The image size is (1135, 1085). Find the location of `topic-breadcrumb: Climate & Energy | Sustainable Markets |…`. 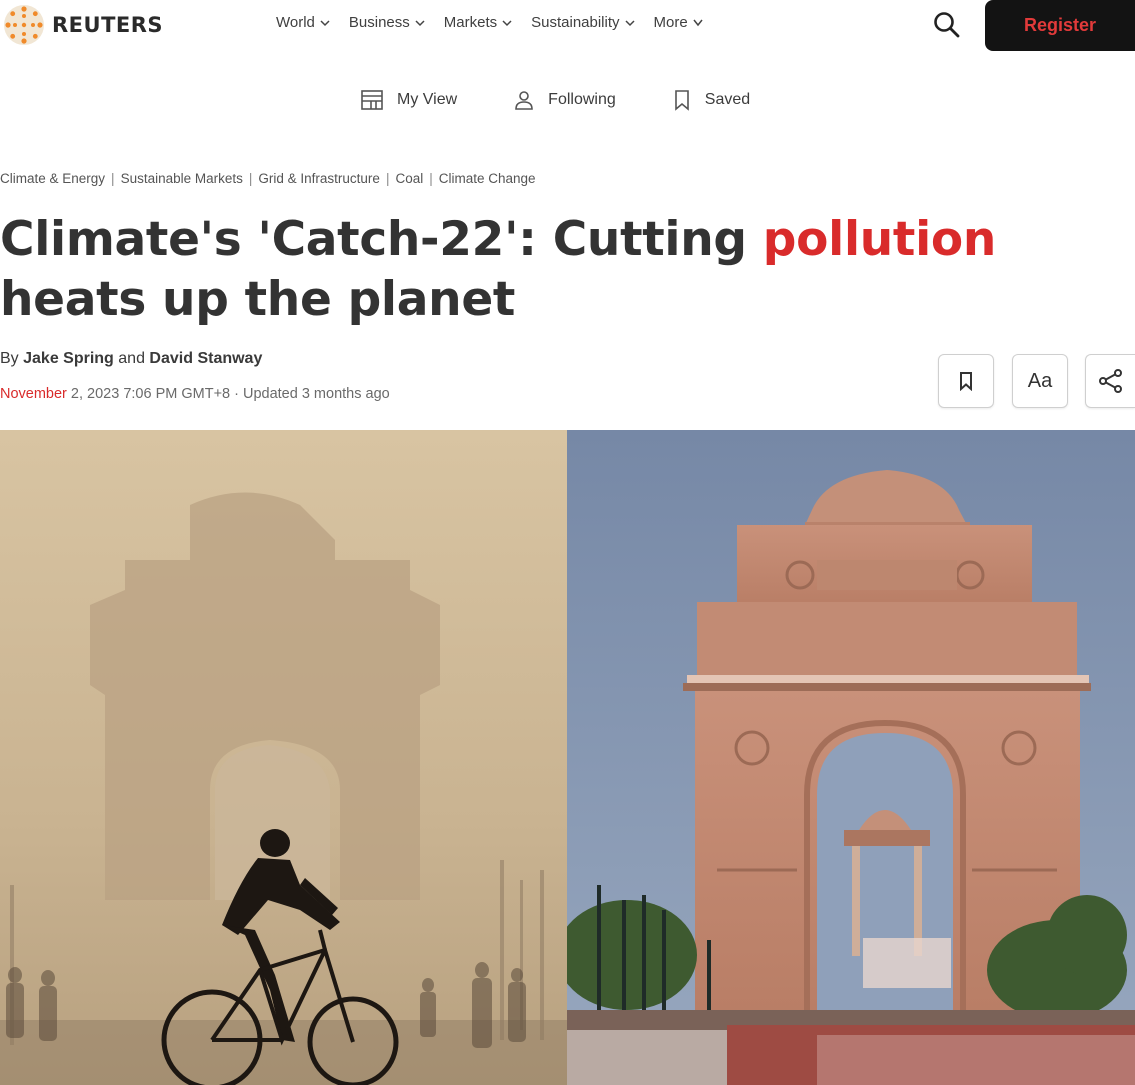

topic-breadcrumb: Climate & Energy | Sustainable Markets |… is located at coordinates (268, 178).